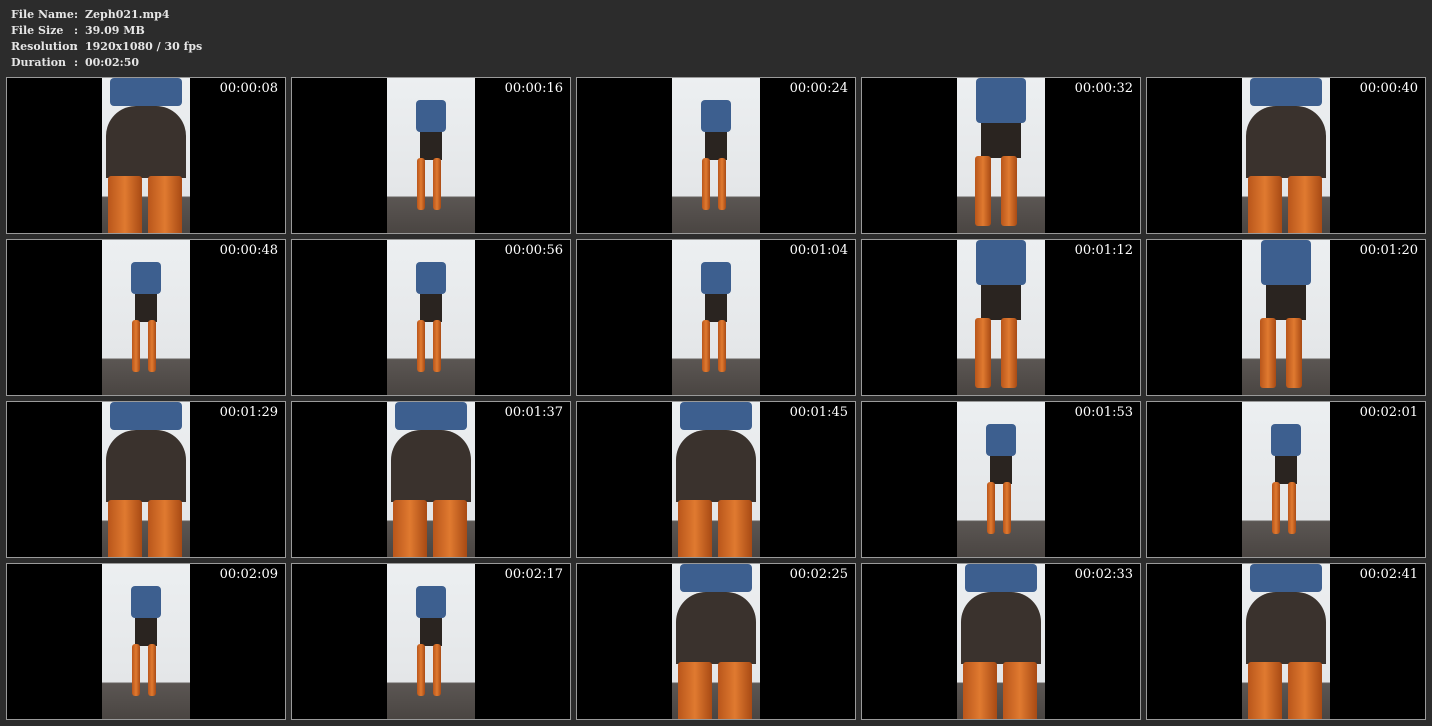 The width and height of the screenshot is (1432, 726). Describe the element at coordinates (1388, 574) in the screenshot. I see `timestamp-label: 00:02:41` at that location.